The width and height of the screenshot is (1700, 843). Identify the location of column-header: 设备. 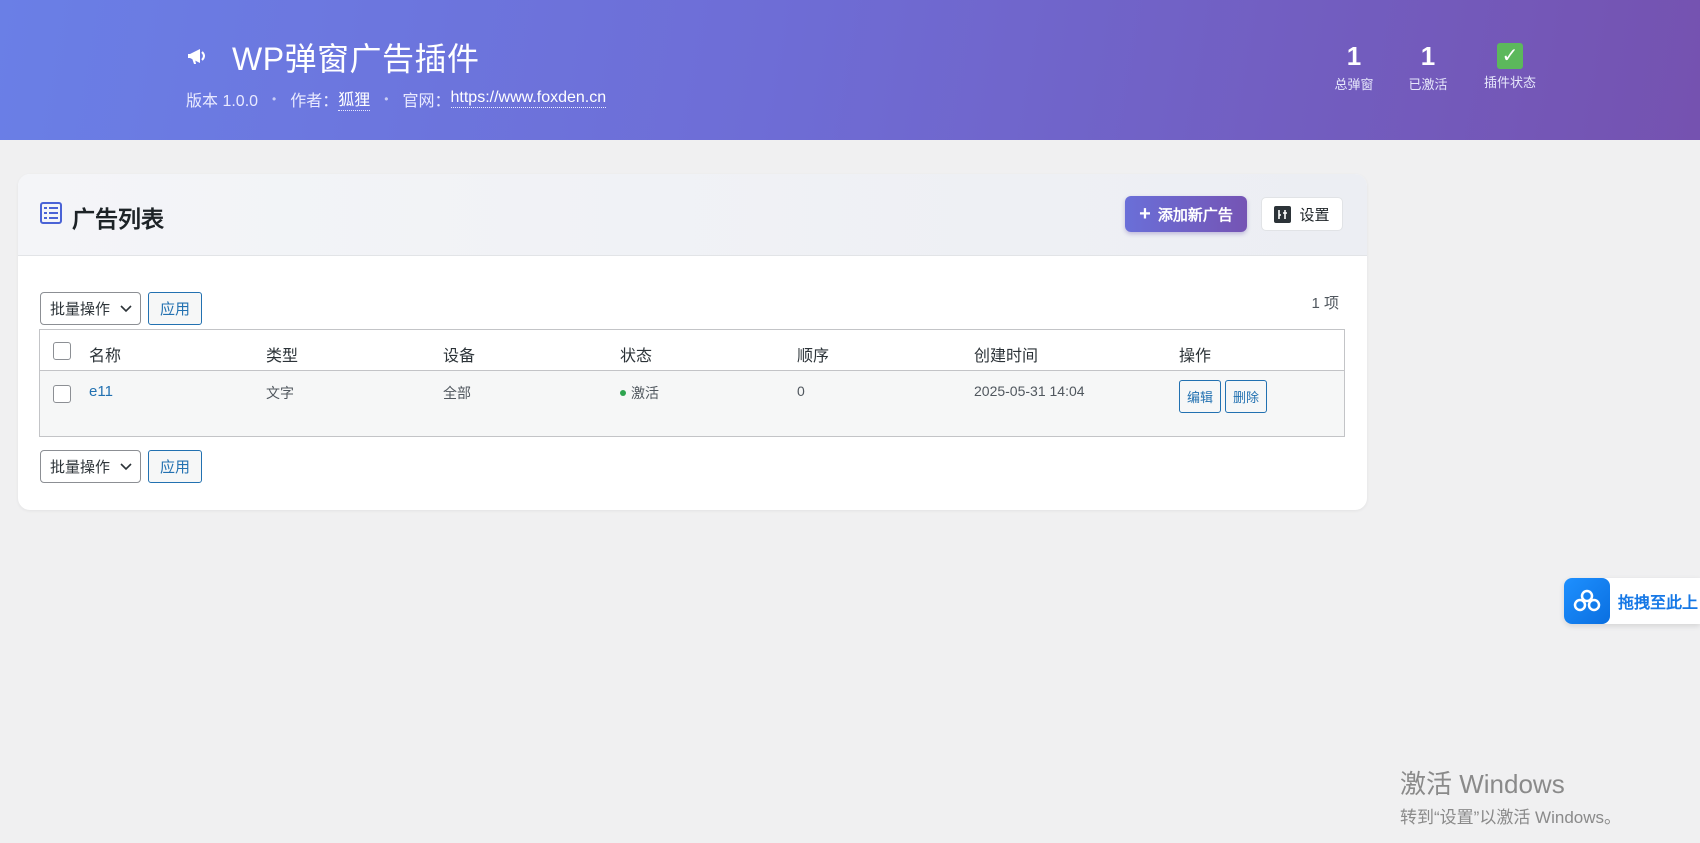
(459, 356).